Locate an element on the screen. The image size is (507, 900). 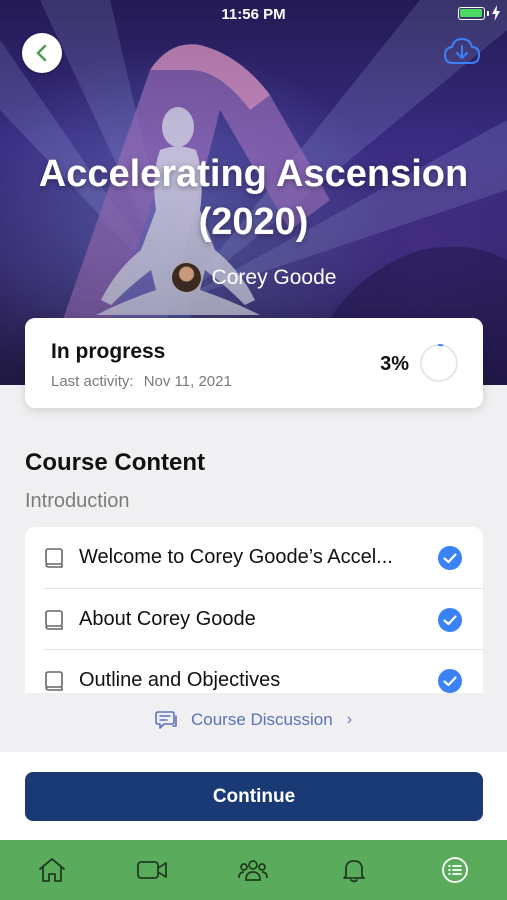
progress-ring is located at coordinates (439, 363).